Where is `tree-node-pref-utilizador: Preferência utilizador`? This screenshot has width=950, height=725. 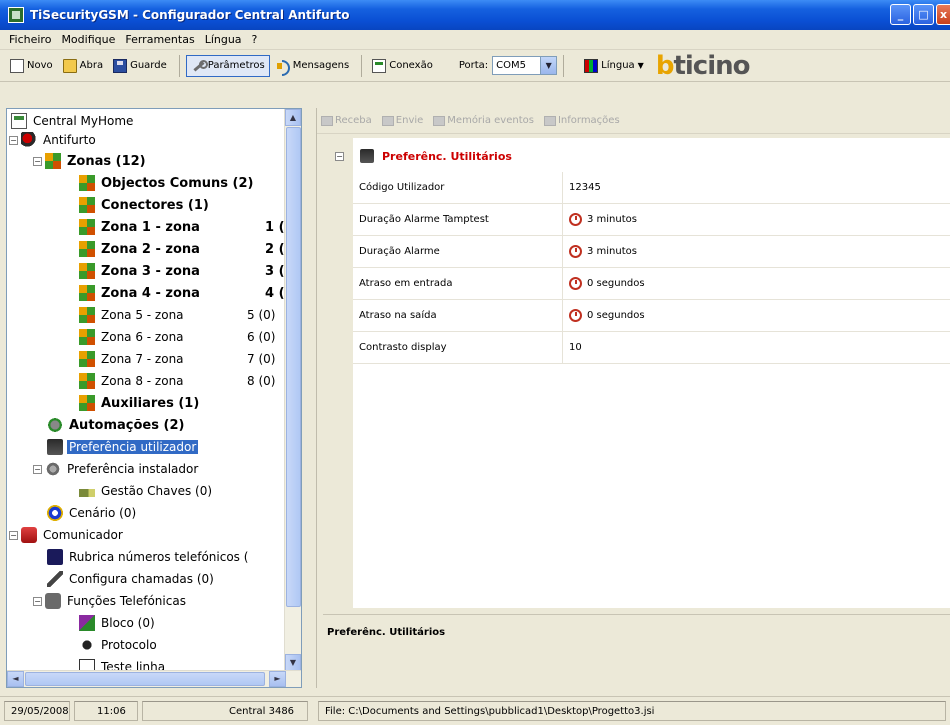
tree-node-pref-utilizador: Preferência utilizador is located at coordinates (123, 447).